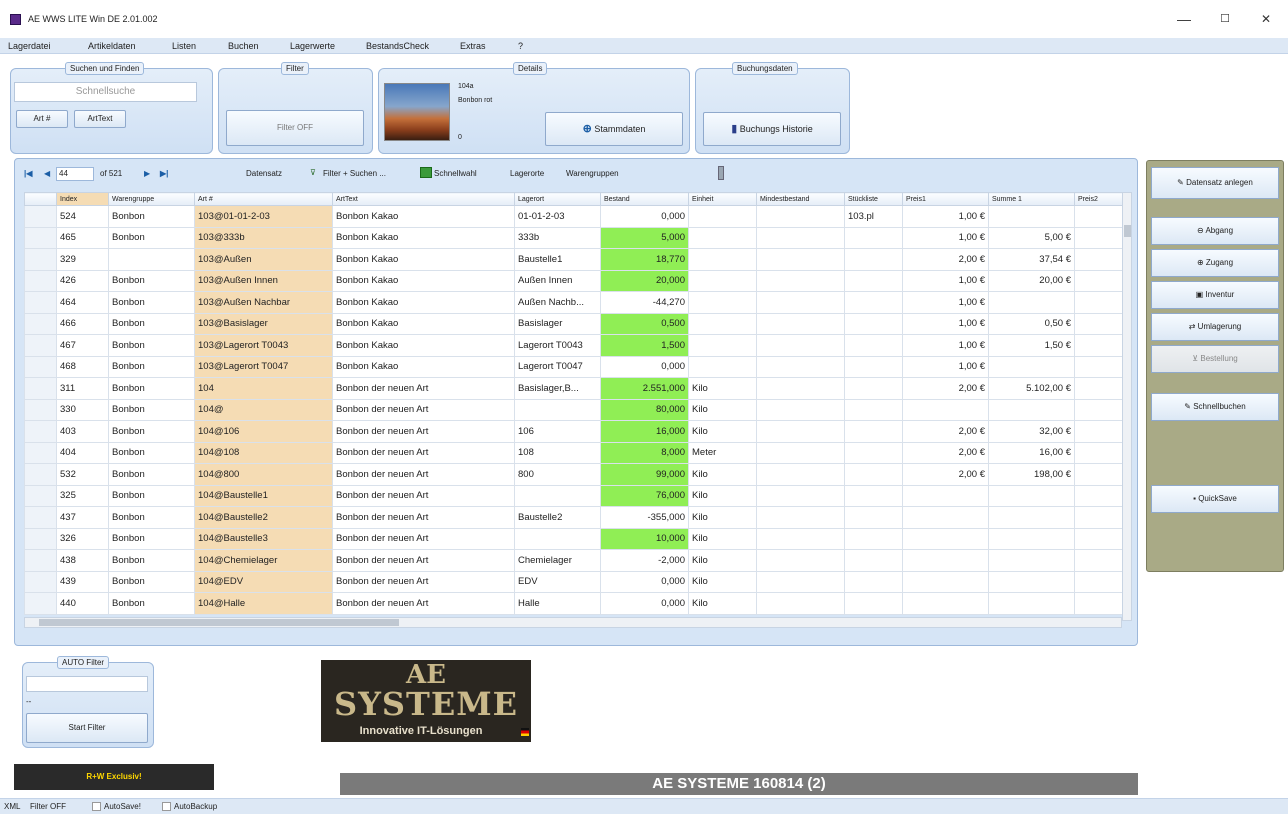 Image resolution: width=1288 pixels, height=814 pixels. I want to click on abgang-button: ⊖ Abgang, so click(1215, 231).